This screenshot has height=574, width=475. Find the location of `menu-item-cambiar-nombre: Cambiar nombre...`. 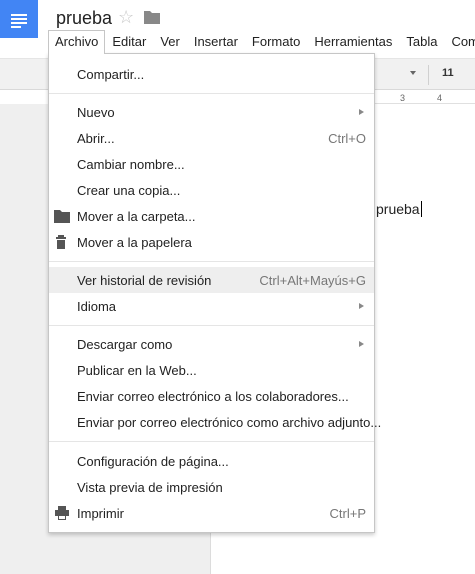

menu-item-cambiar-nombre: Cambiar nombre... is located at coordinates (211, 164).